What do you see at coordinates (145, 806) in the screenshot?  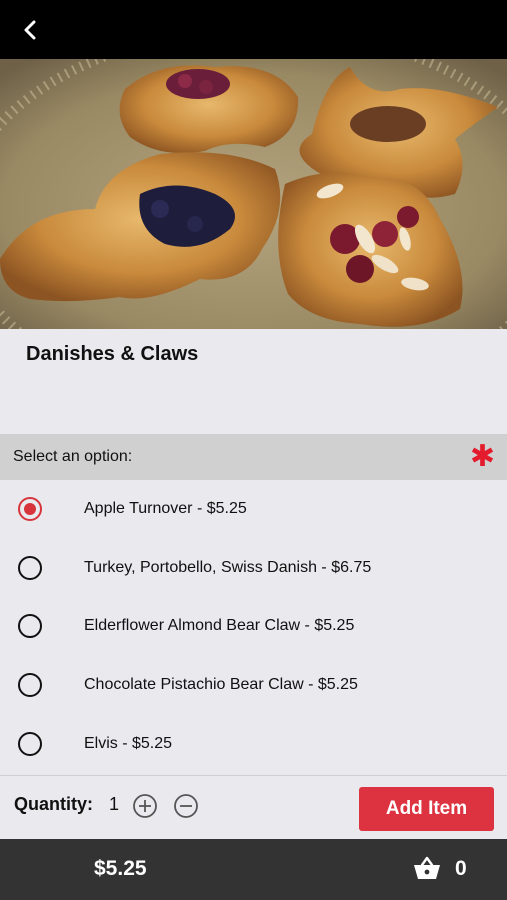 I see `plus-circle-icon` at bounding box center [145, 806].